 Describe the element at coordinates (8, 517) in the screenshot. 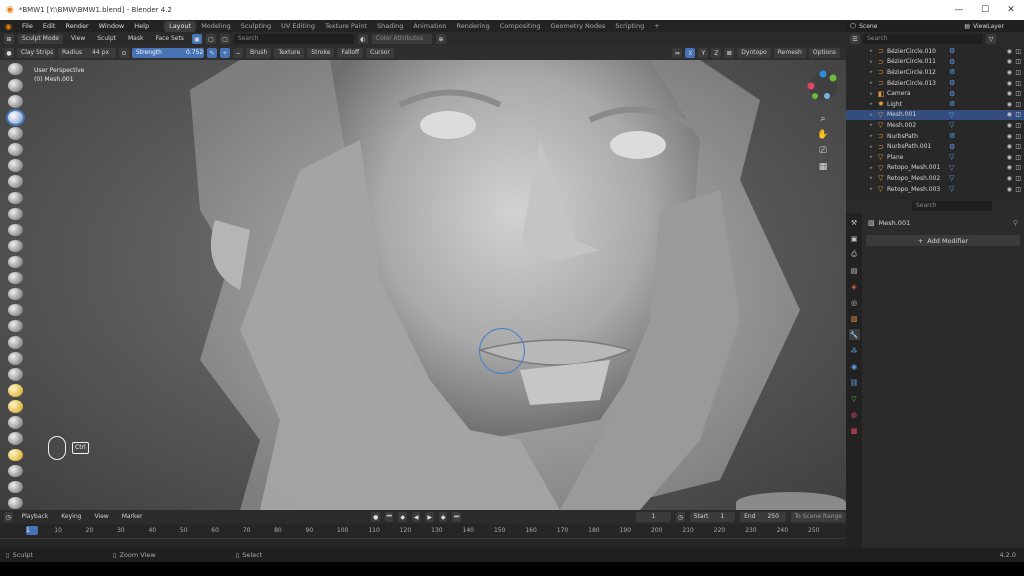

I see `timeline-type-icon: ◷` at that location.